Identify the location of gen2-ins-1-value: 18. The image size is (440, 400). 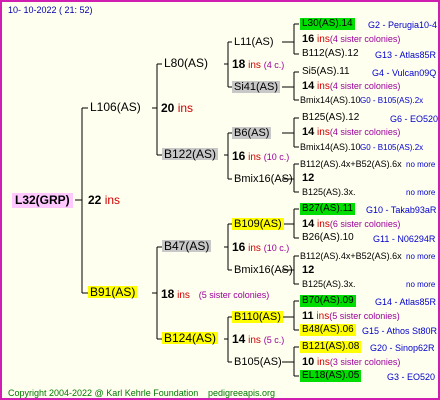
(239, 64).